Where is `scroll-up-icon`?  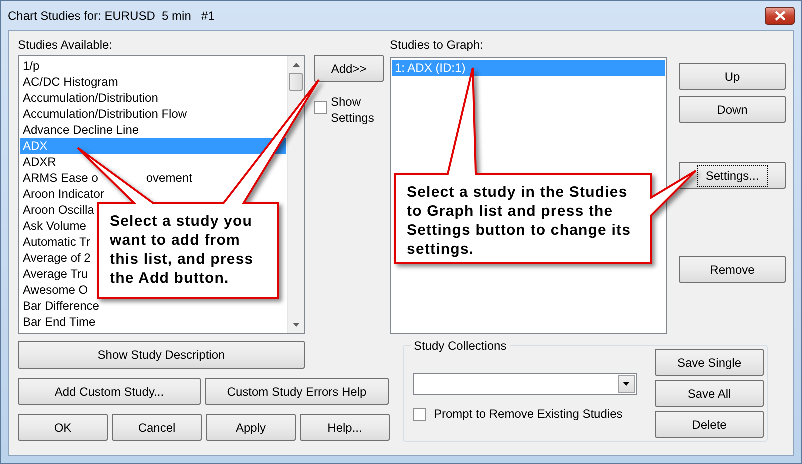
scroll-up-icon is located at coordinates (296, 64).